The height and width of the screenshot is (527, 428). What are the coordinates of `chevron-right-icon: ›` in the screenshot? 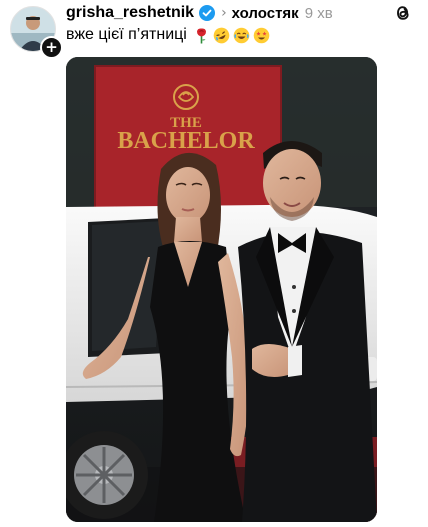 It's located at (224, 13).